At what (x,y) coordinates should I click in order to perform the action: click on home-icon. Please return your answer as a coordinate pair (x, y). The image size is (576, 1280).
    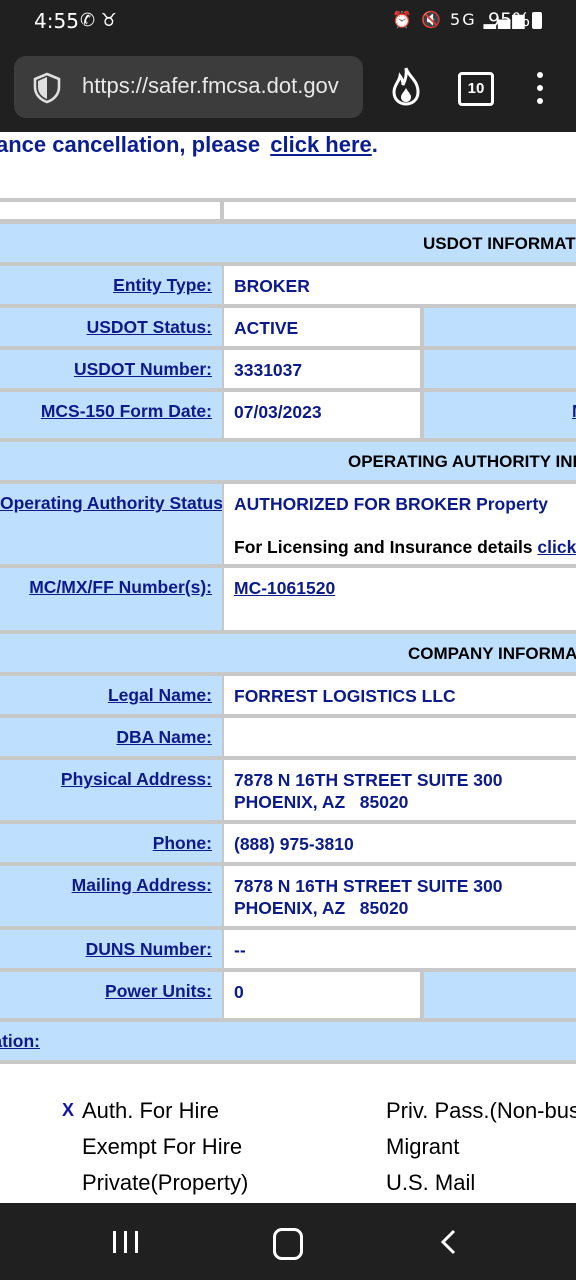
    Looking at the image, I should click on (288, 1244).